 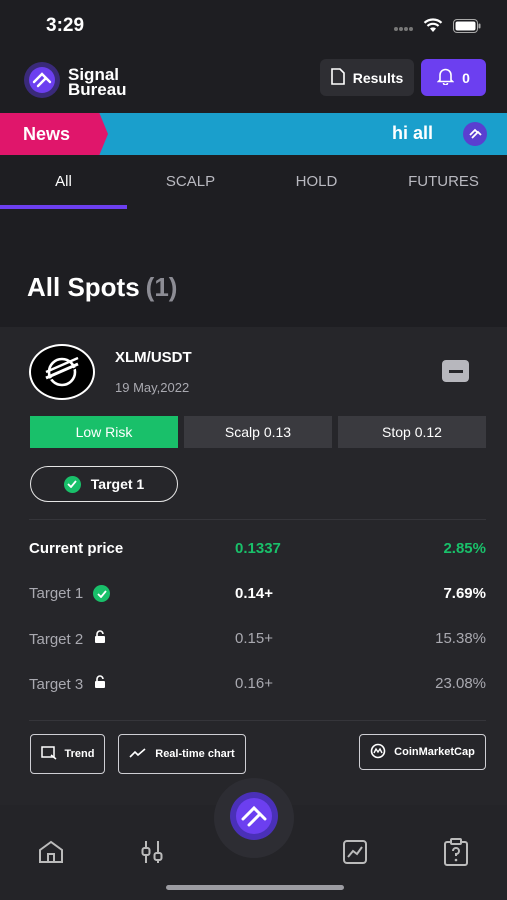 What do you see at coordinates (253, 81) in the screenshot?
I see `app-header: Signal Bureau Results 0` at bounding box center [253, 81].